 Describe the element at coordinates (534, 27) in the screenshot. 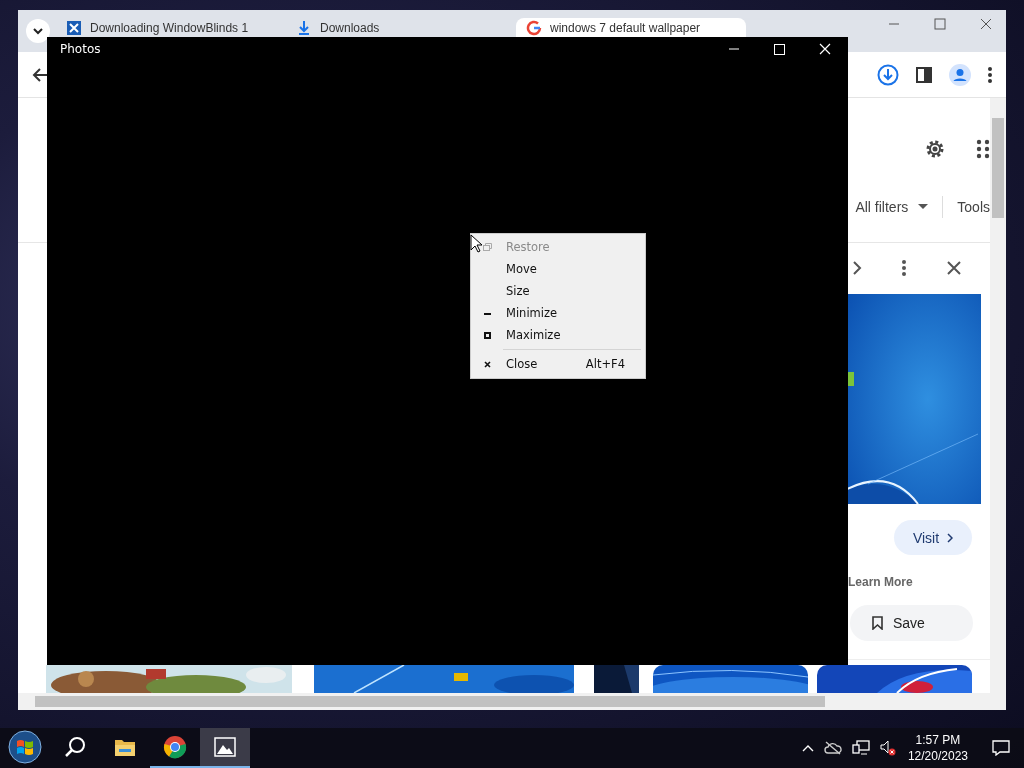

I see `g-logo-icon` at that location.